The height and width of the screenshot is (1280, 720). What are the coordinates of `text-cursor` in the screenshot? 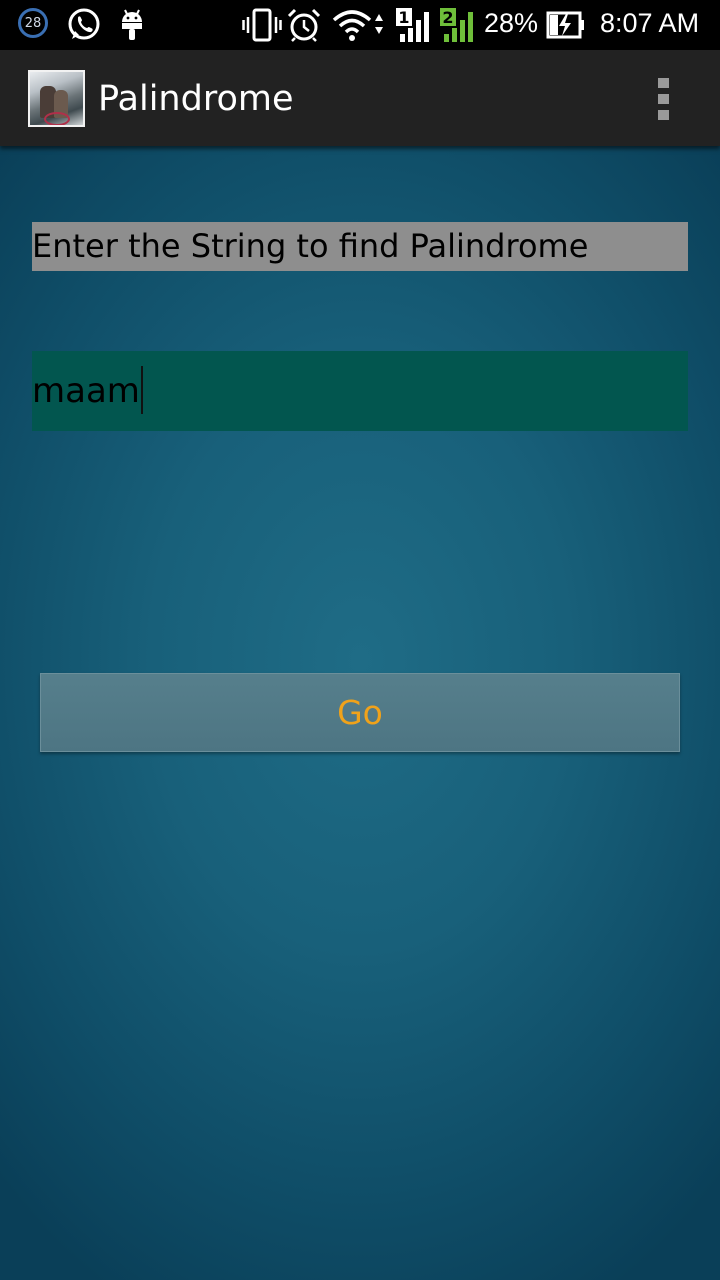 It's located at (141, 389).